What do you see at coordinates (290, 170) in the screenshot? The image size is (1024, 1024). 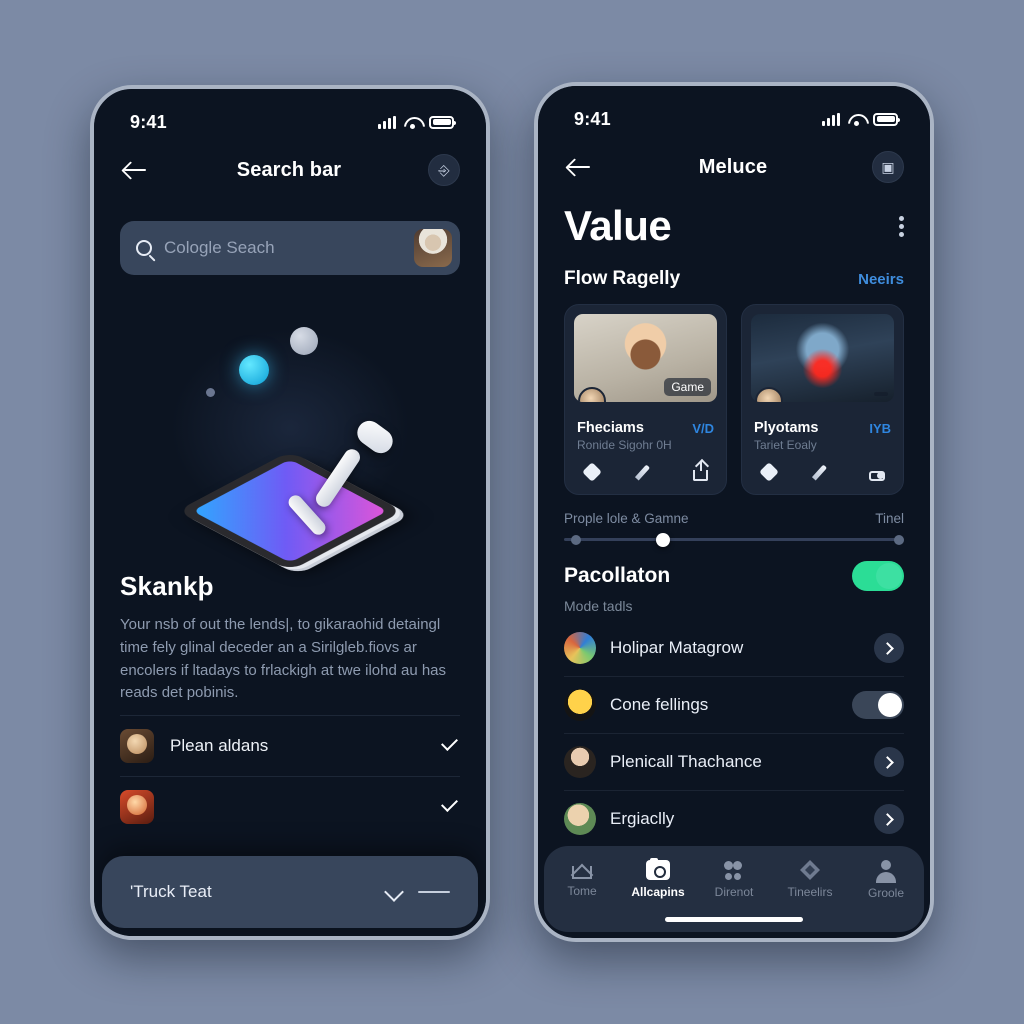 I see `left-app-bar: Search bar ⎆` at bounding box center [290, 170].